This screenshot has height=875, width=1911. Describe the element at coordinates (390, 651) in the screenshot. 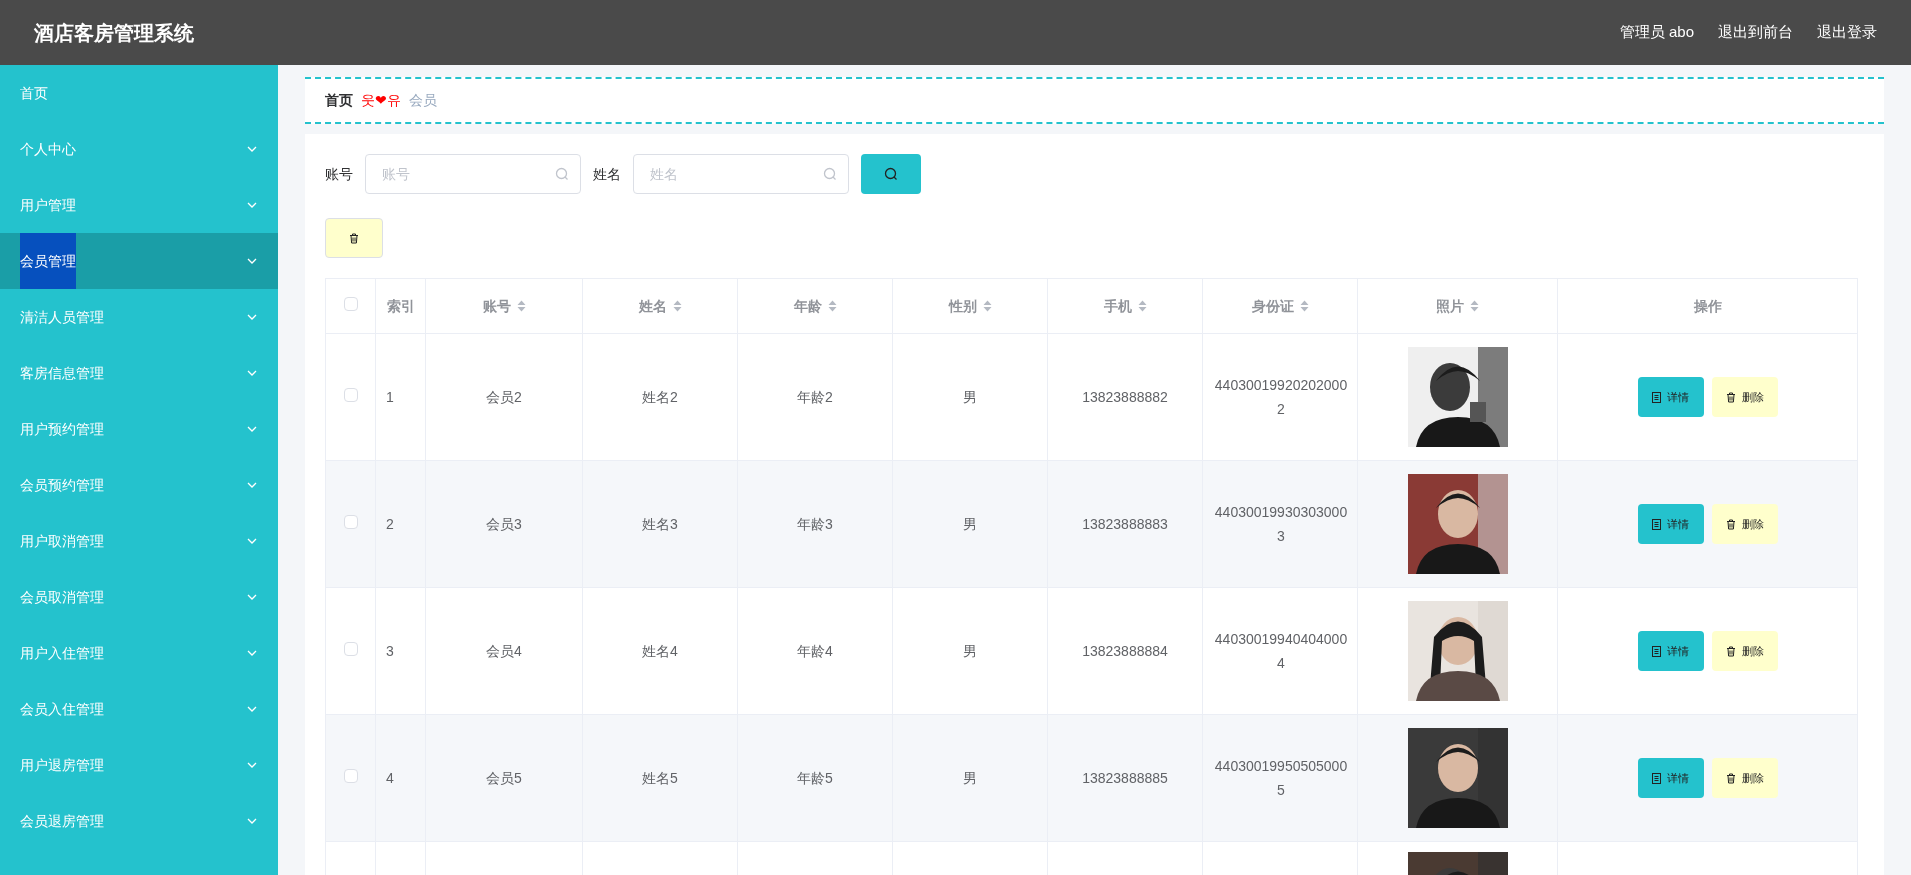

I see `table-cell: 3` at that location.